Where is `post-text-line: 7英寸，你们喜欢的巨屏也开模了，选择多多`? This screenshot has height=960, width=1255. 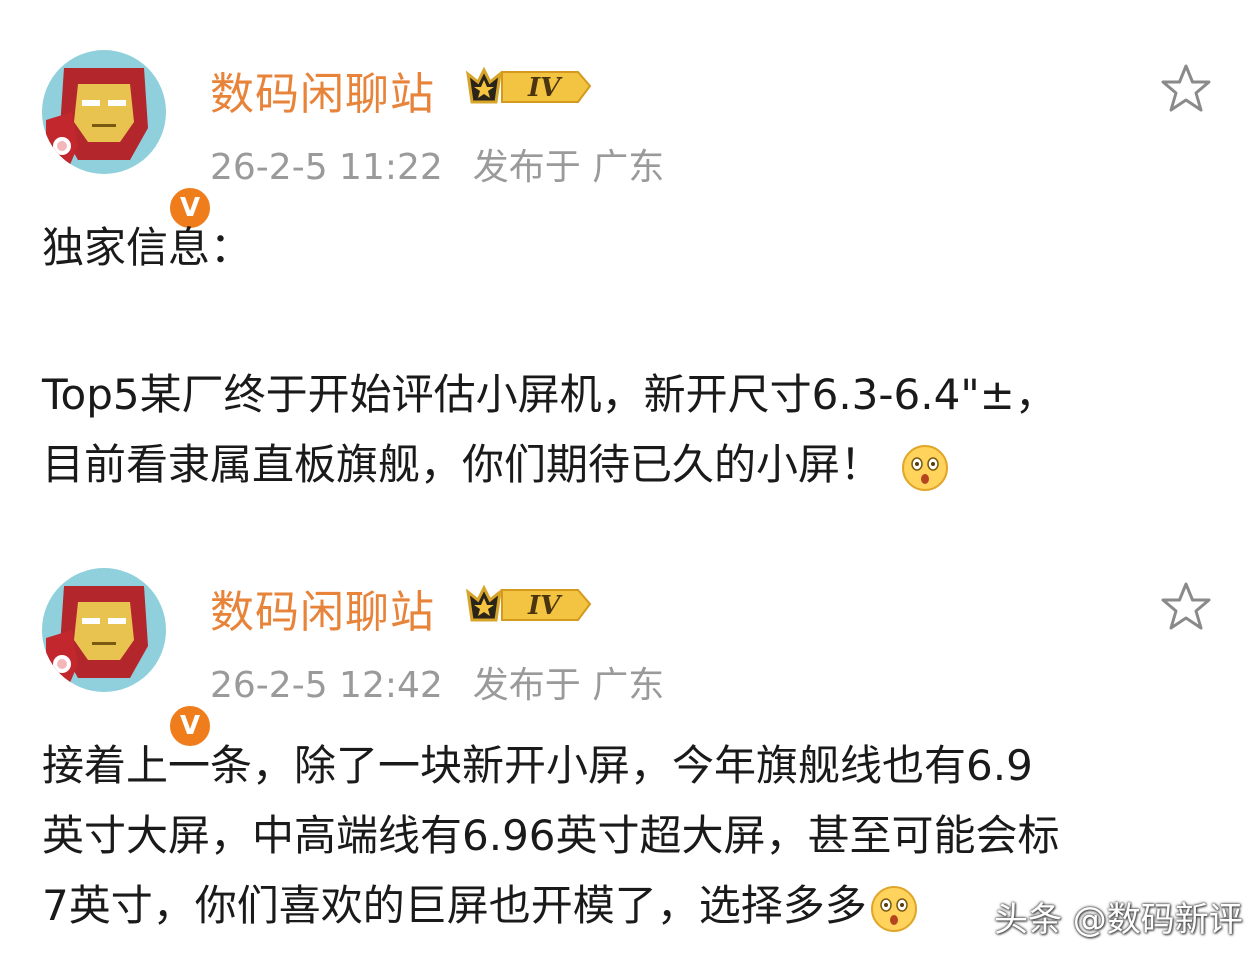 post-text-line: 7英寸，你们喜欢的巨屏也开模了，选择多多 is located at coordinates (480, 906).